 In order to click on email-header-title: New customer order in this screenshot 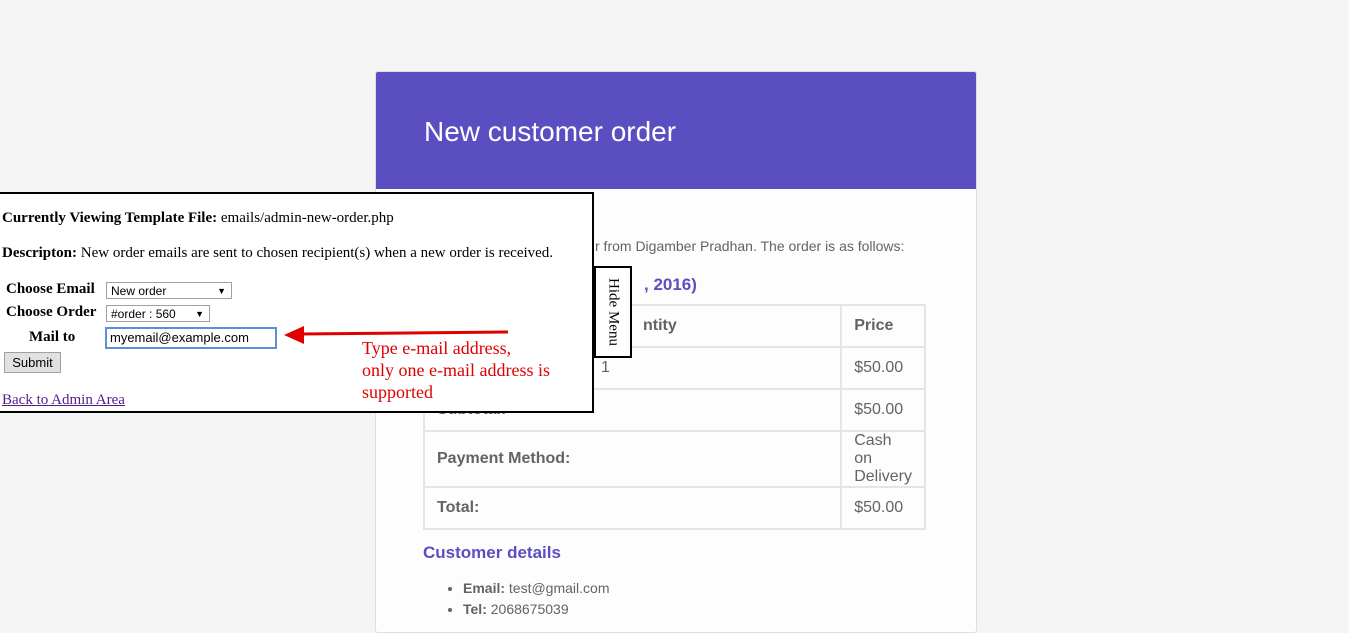, I will do `click(550, 131)`.